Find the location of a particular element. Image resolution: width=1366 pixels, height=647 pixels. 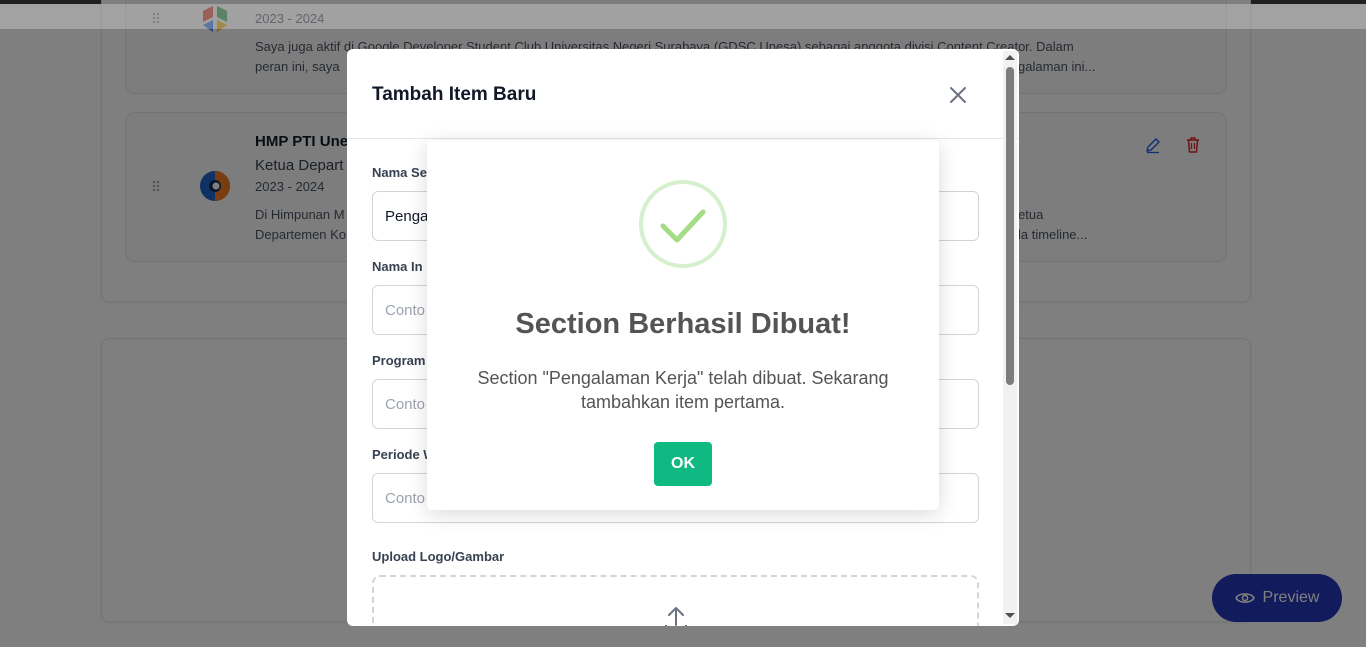

header-strip is located at coordinates (683, 16).